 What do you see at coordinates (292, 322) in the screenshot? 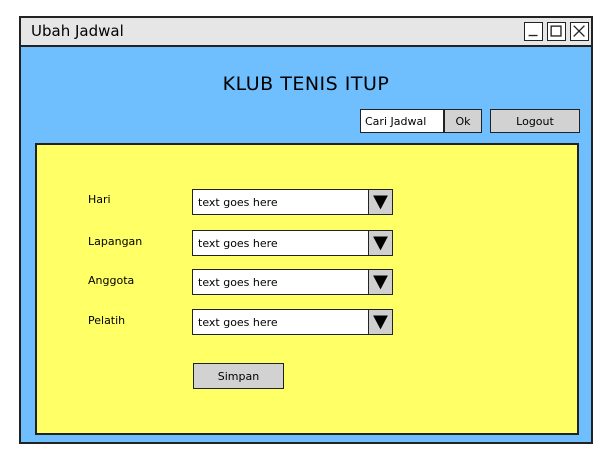
I see `select-pelatih: text goes here` at bounding box center [292, 322].